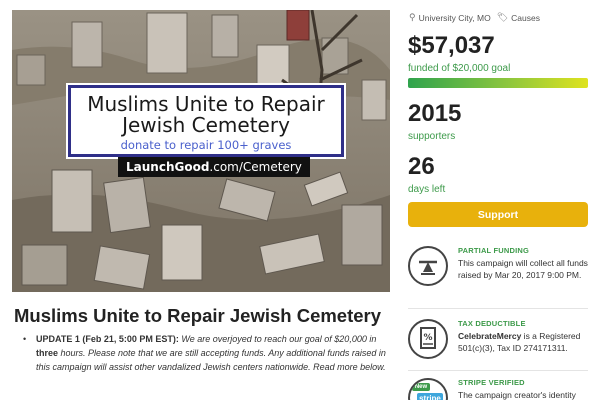 This screenshot has width=600, height=400. I want to click on org-name-link: CelebrateMercy, so click(489, 336).